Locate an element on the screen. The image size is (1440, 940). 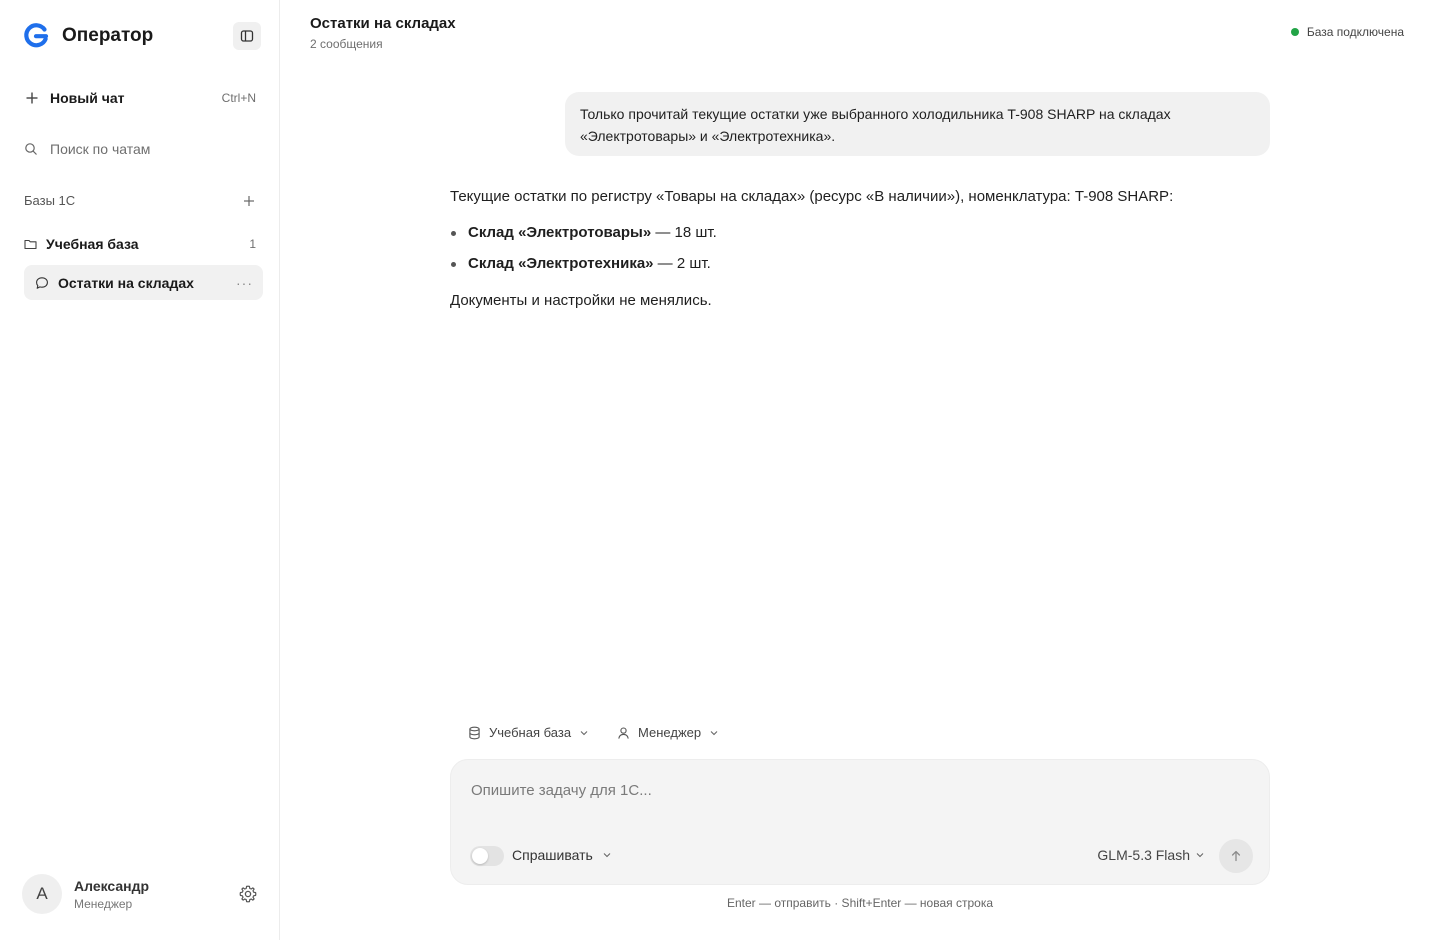
role-selector: Менеджер is located at coordinates (668, 732).